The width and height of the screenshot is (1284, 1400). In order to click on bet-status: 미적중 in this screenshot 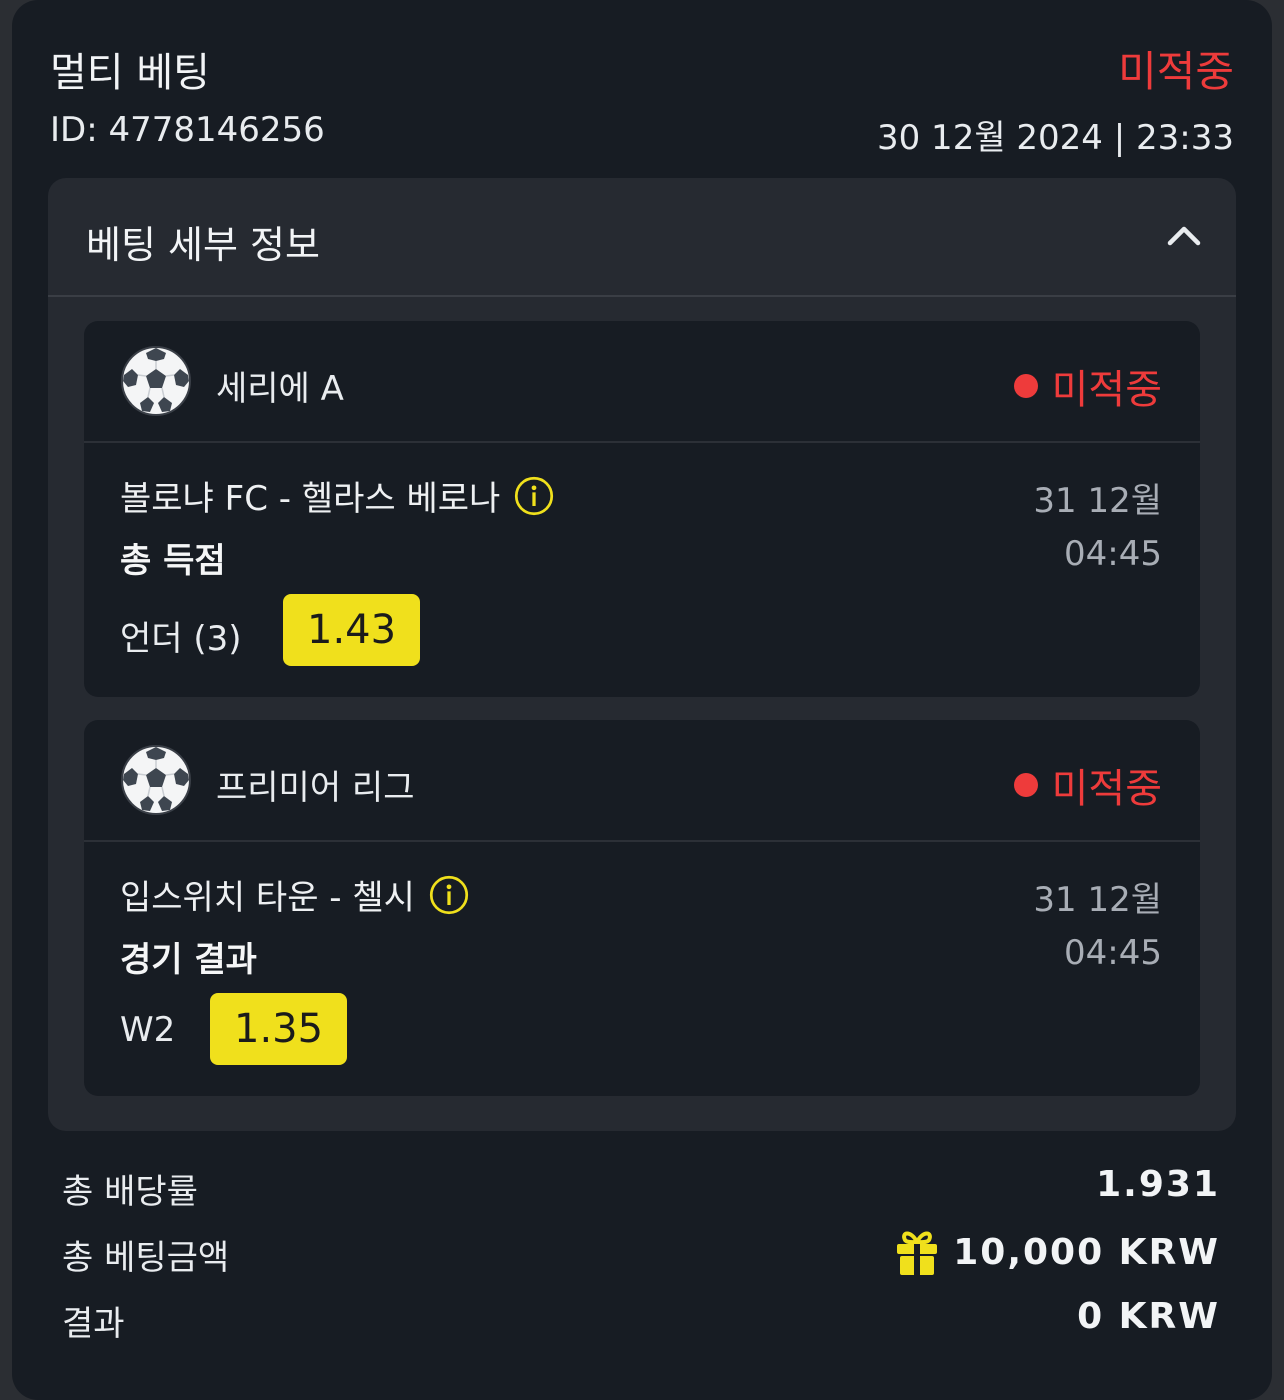, I will do `click(1176, 71)`.